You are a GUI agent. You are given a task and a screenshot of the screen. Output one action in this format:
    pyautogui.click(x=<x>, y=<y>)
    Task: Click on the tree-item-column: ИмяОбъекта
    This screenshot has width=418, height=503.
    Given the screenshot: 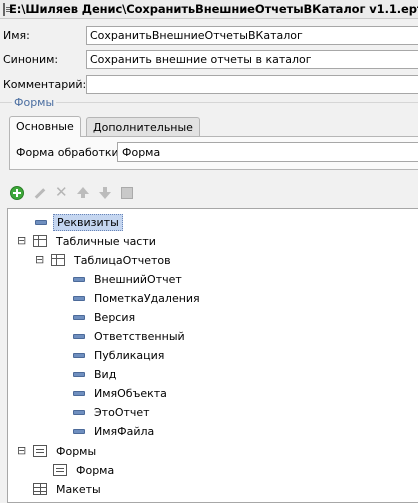 What is the action you would take?
    pyautogui.click(x=121, y=393)
    